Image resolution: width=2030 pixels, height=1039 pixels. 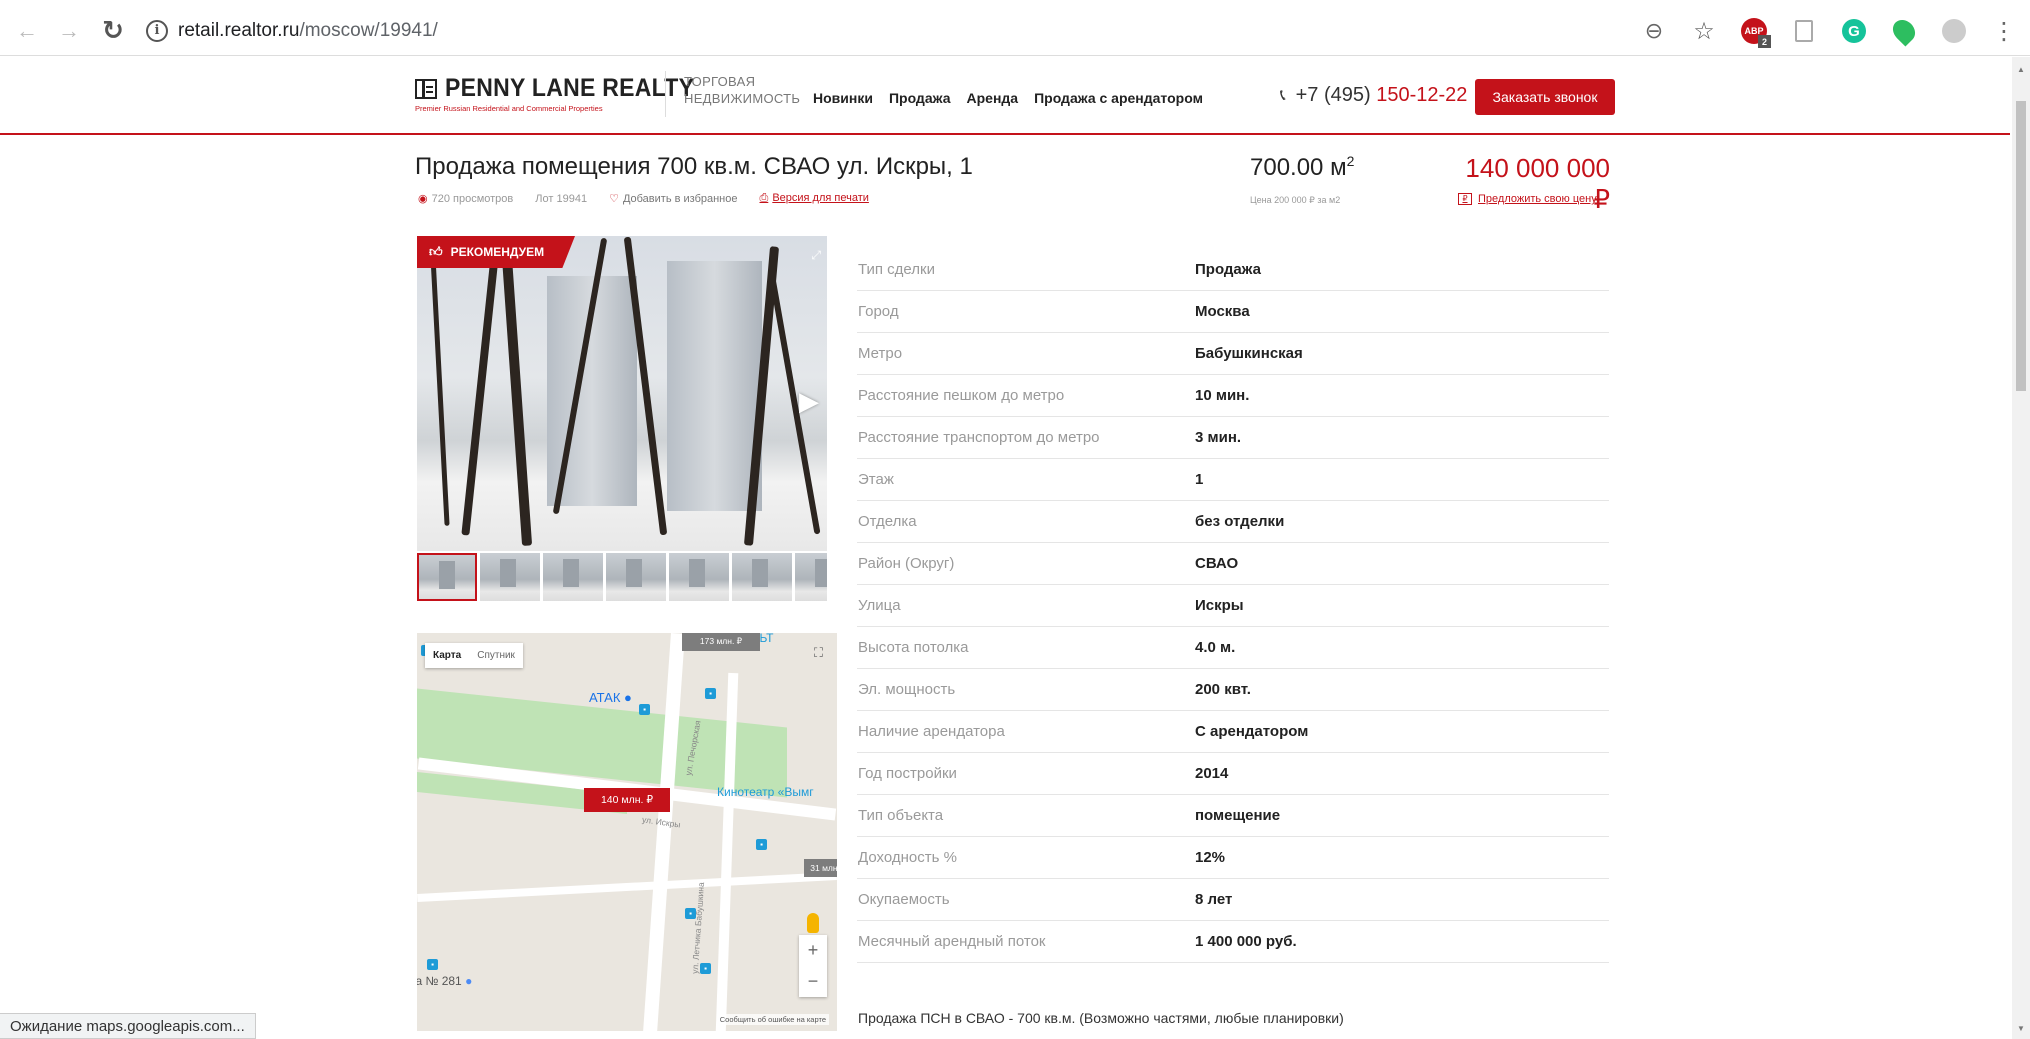 I want to click on phone-number: 📞︎ +7 (495) 150-12-22, so click(x=1373, y=95).